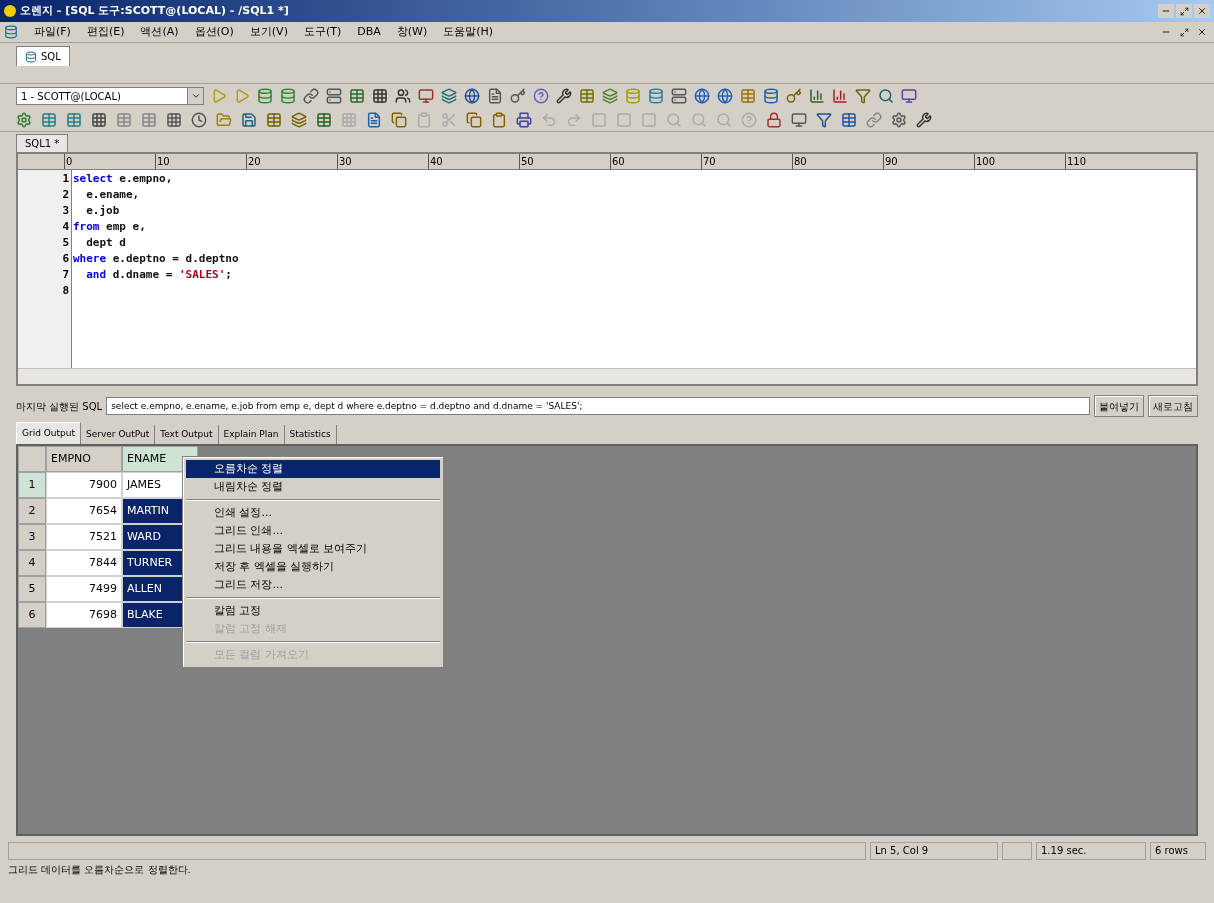 The image size is (1214, 903). What do you see at coordinates (403, 96) in the screenshot?
I see `users-icon` at bounding box center [403, 96].